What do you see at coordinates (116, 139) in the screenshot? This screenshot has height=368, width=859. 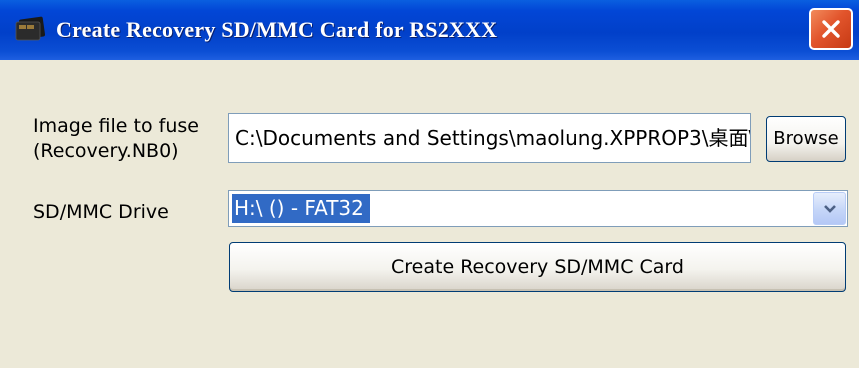 I see `image-file-label: Image file to fuse (Recovery.NB0)` at bounding box center [116, 139].